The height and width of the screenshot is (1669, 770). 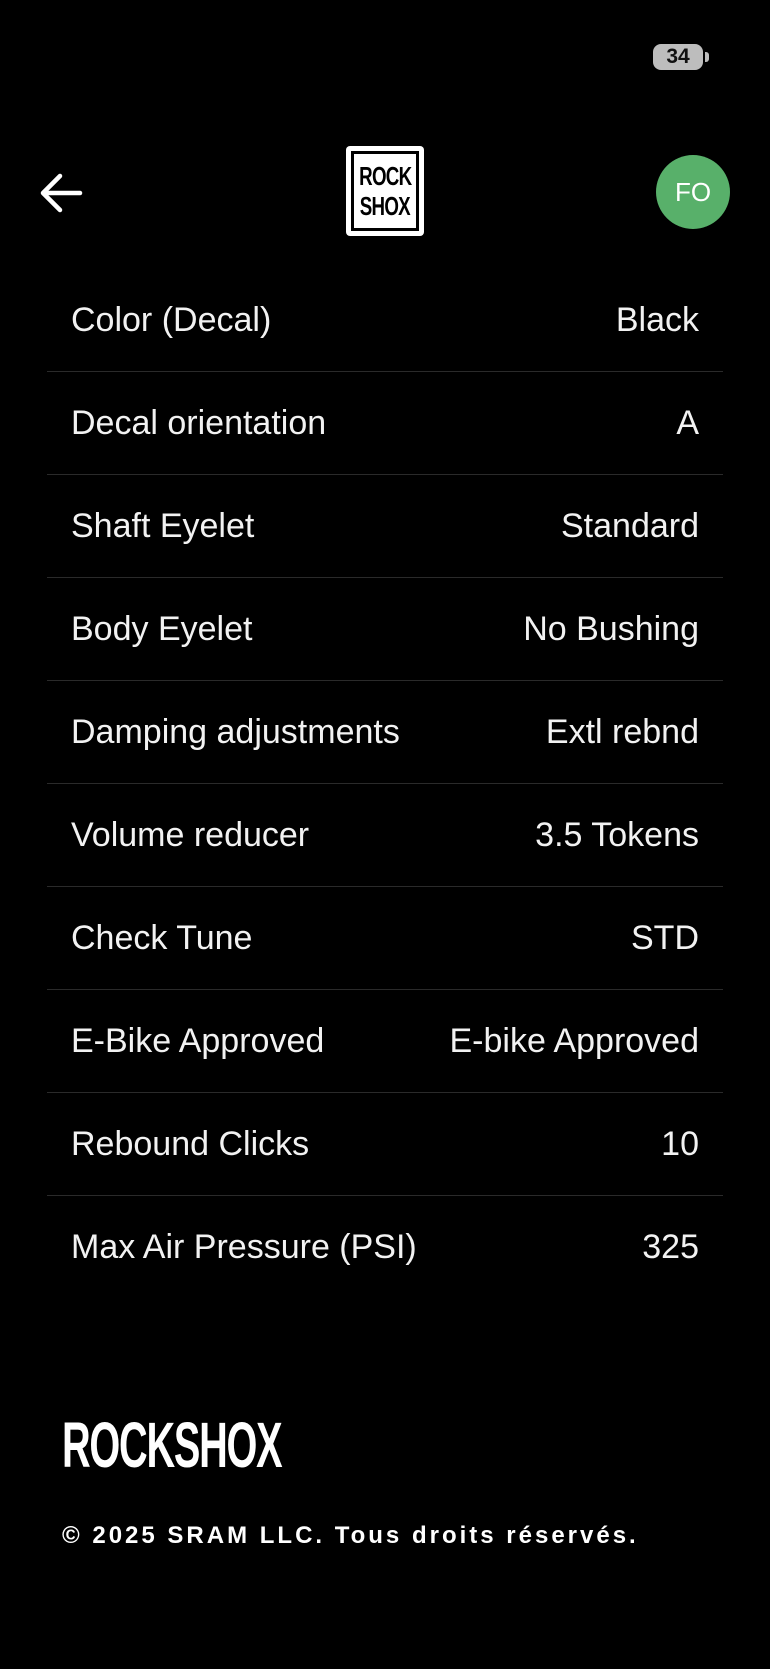 I want to click on avatar-initials: FO, so click(x=693, y=191).